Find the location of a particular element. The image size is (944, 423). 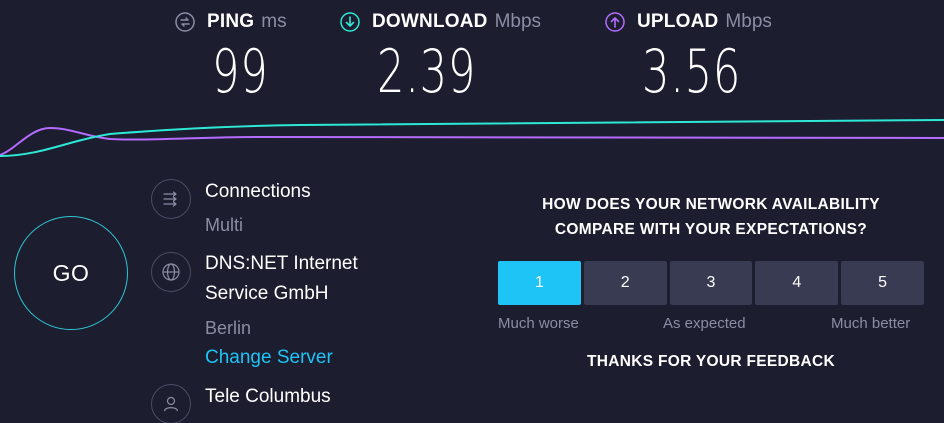

change-server-link: Change Server is located at coordinates (269, 358).